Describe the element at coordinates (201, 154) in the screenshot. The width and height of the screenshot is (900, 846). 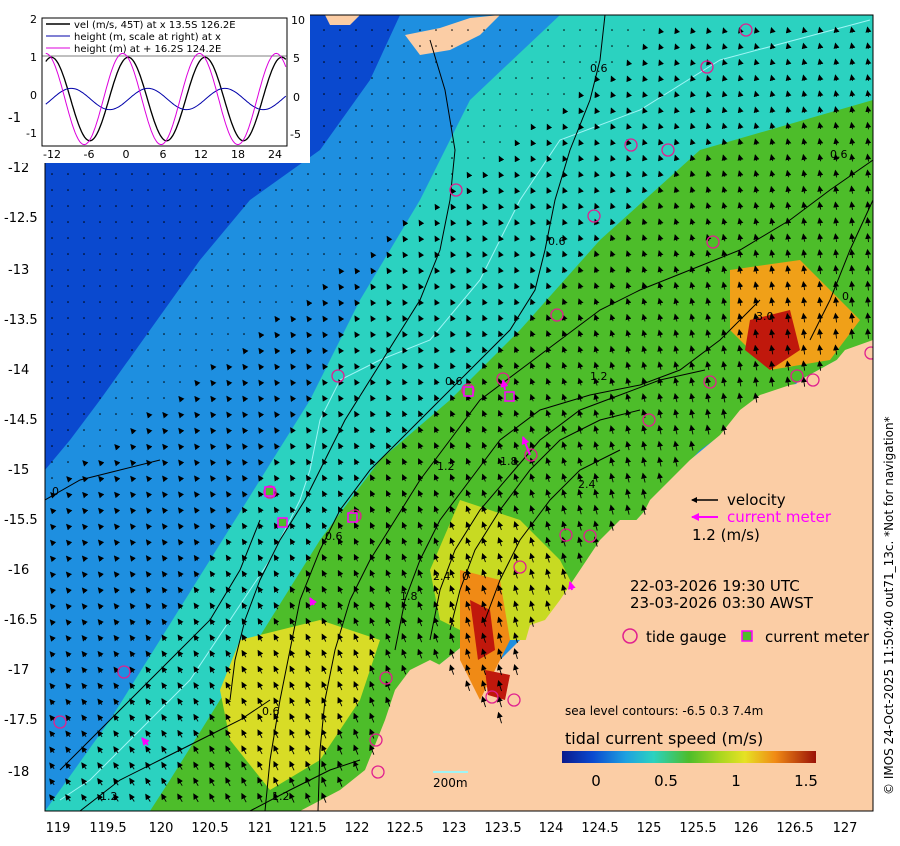
I see `inset-x-tick: 12` at that location.